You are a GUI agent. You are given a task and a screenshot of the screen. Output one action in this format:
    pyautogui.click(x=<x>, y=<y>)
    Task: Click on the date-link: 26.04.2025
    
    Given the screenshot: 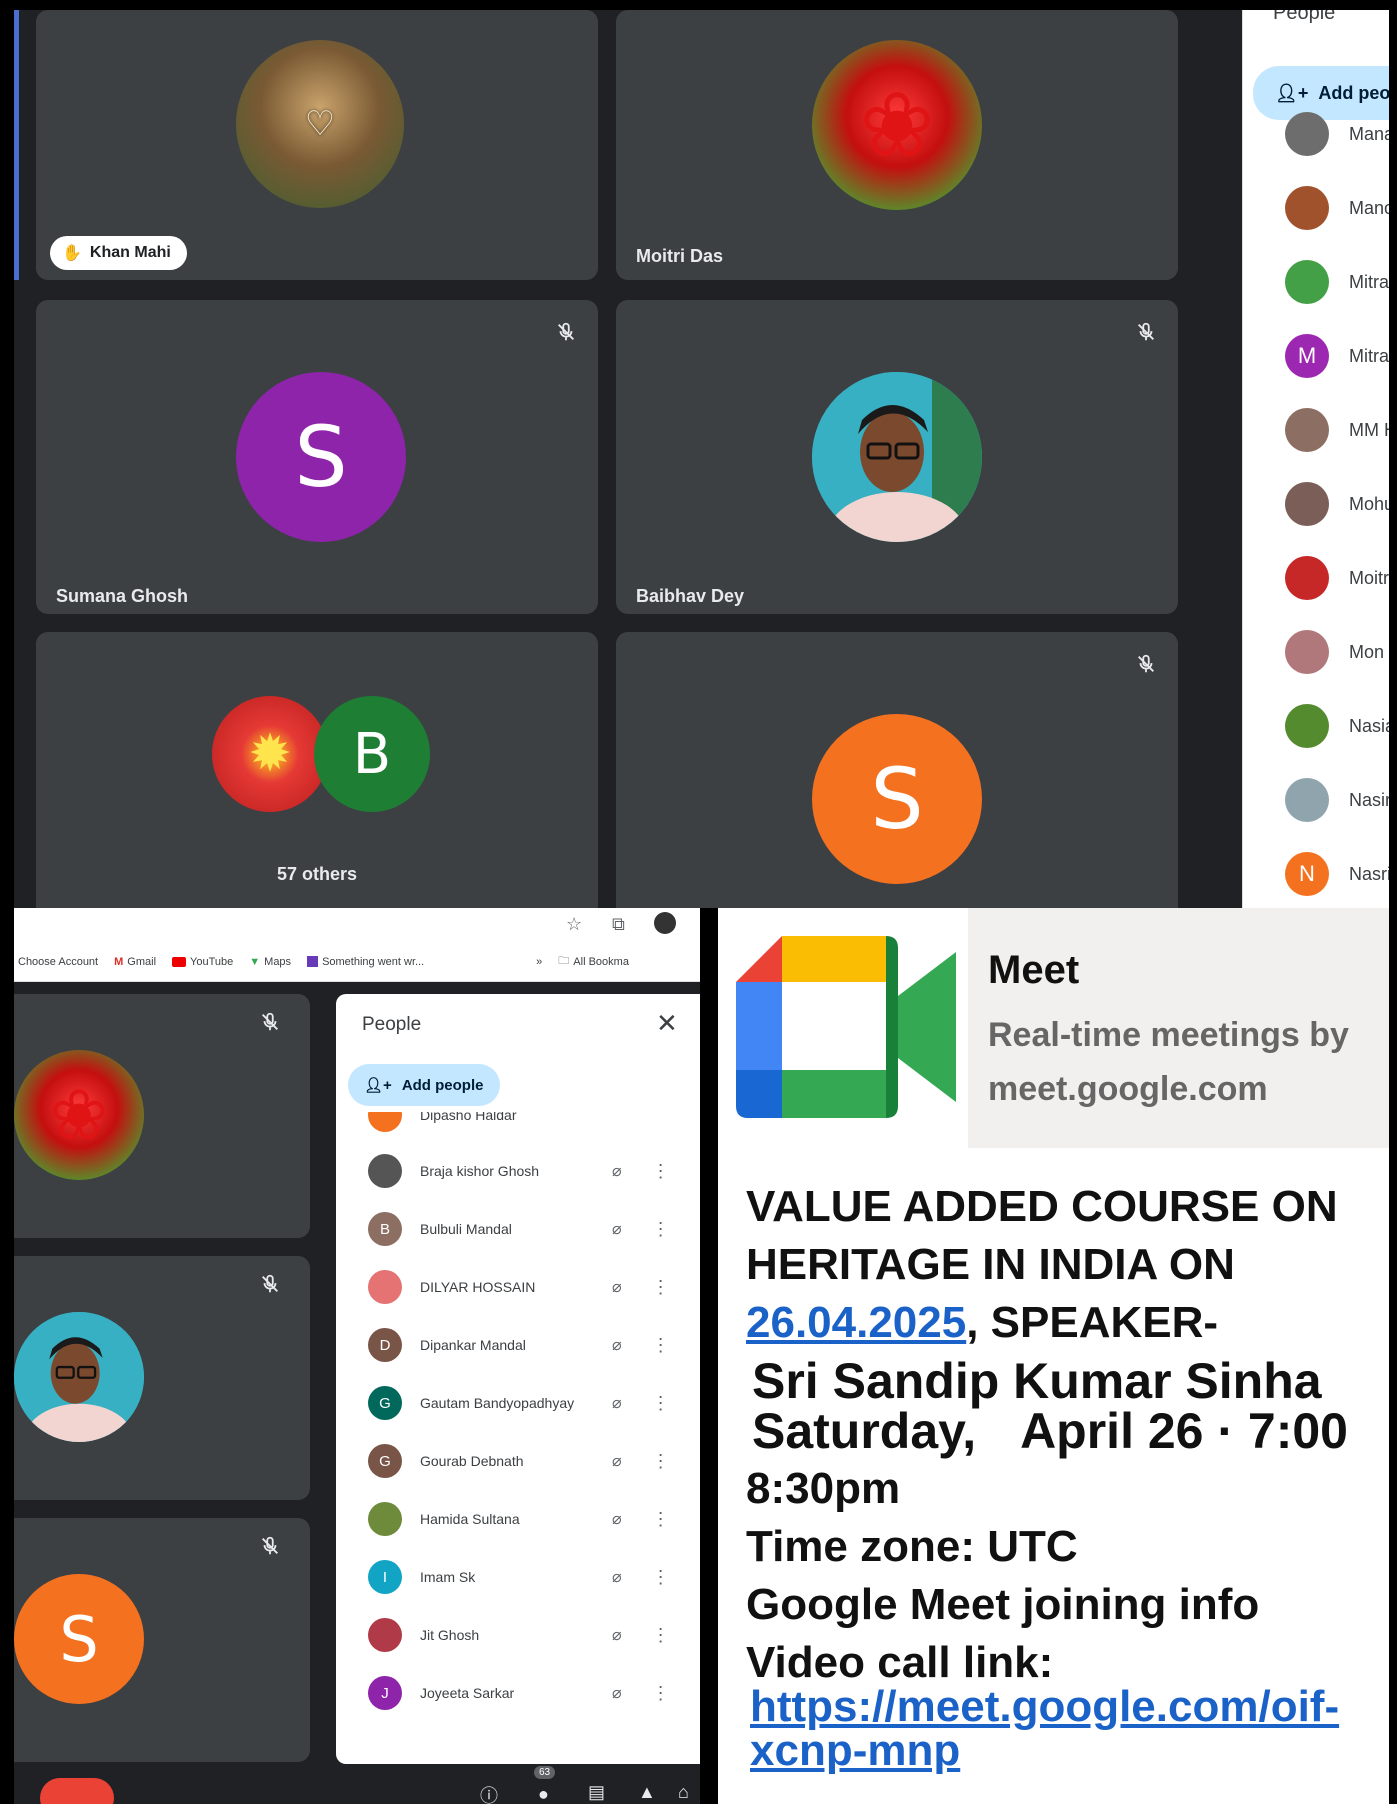 What is the action you would take?
    pyautogui.click(x=856, y=1322)
    